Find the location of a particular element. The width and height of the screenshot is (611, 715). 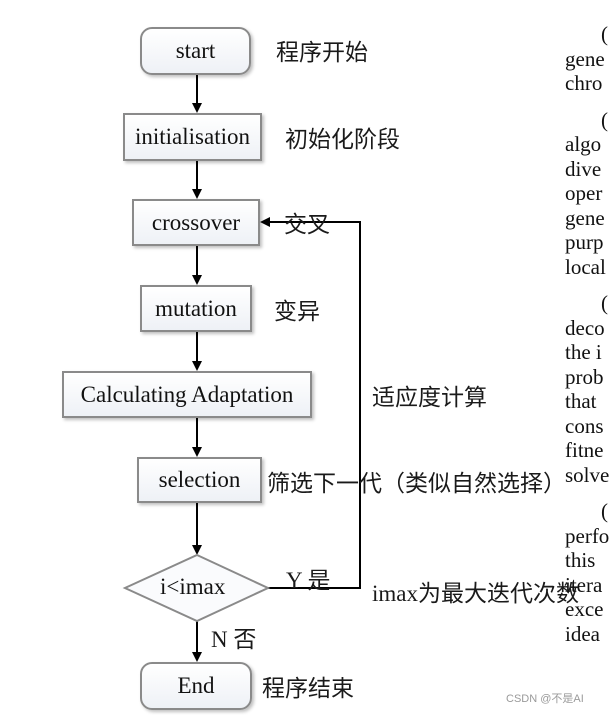

paper-line: dive is located at coordinates (583, 168).